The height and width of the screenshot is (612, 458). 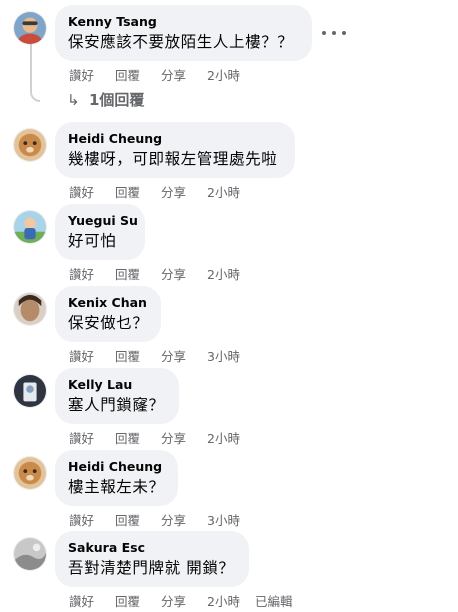 What do you see at coordinates (173, 159) in the screenshot?
I see `comment-text: 幾樓呀，可即報左管理處先啦` at bounding box center [173, 159].